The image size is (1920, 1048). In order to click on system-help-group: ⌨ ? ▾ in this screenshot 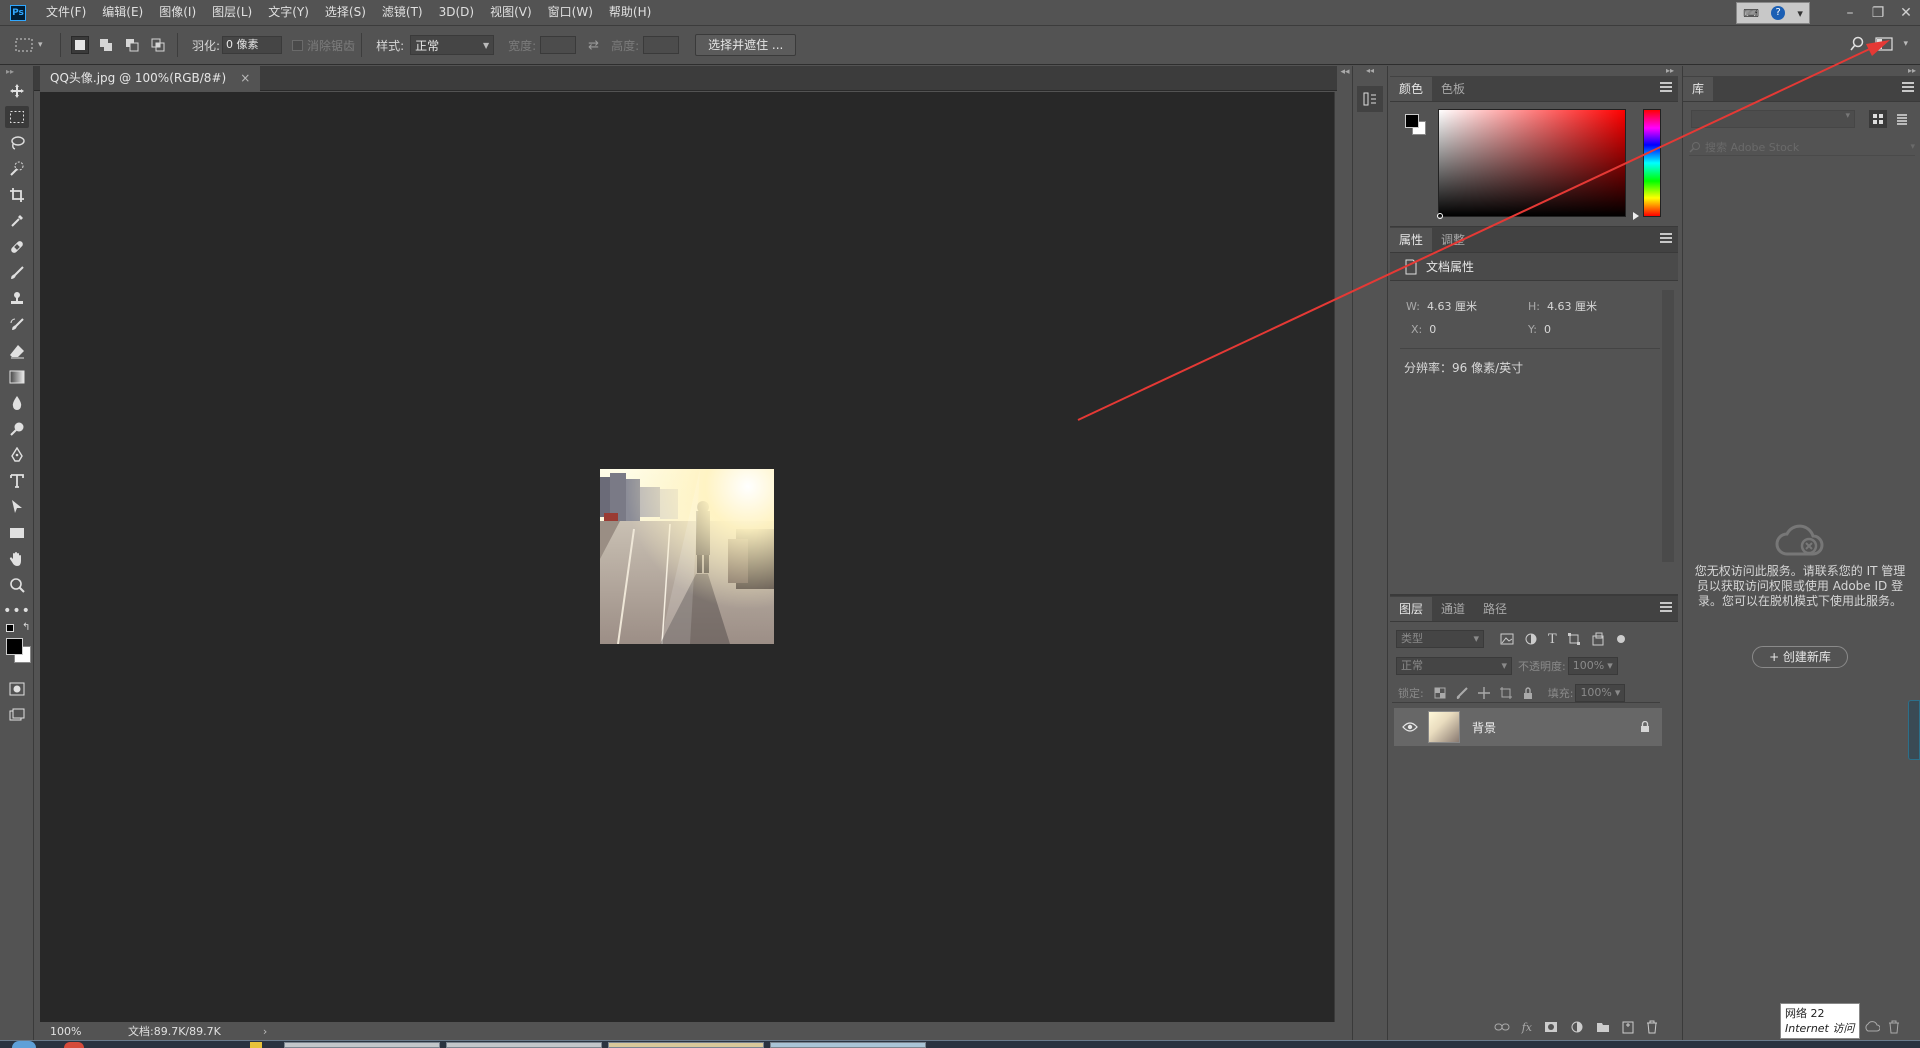, I will do `click(1773, 13)`.